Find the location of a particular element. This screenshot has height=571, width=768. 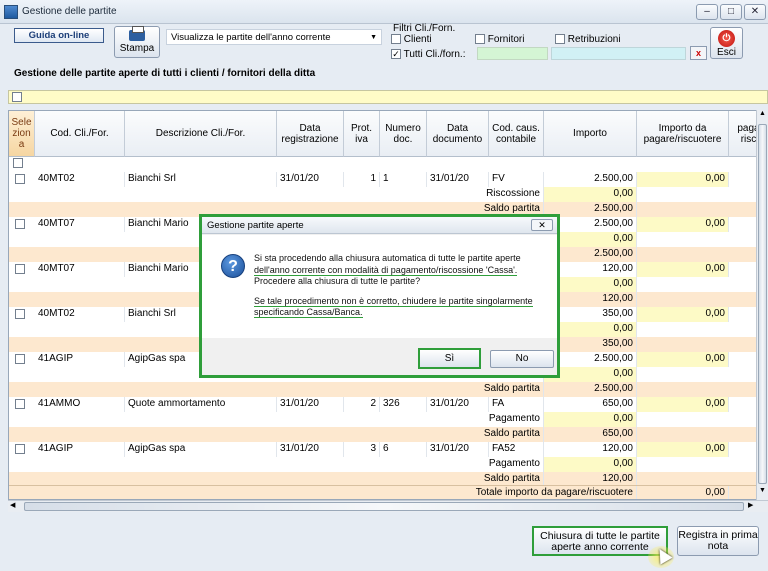

cell-caus: FA is located at coordinates (516, 404).